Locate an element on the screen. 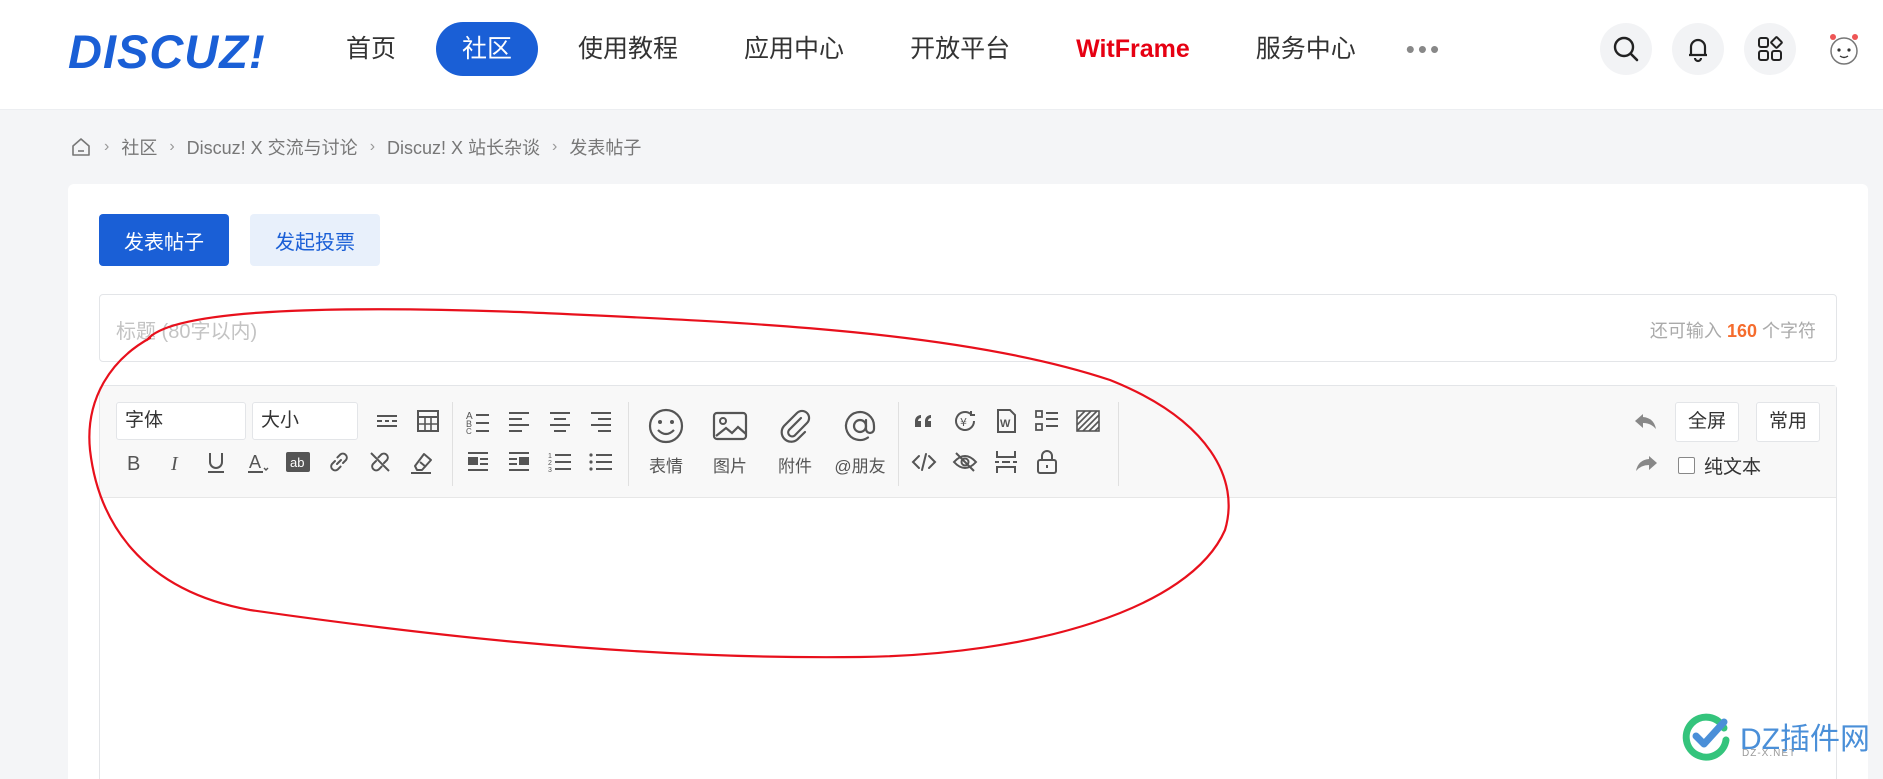 The image size is (1883, 779). home-icon is located at coordinates (81, 147).